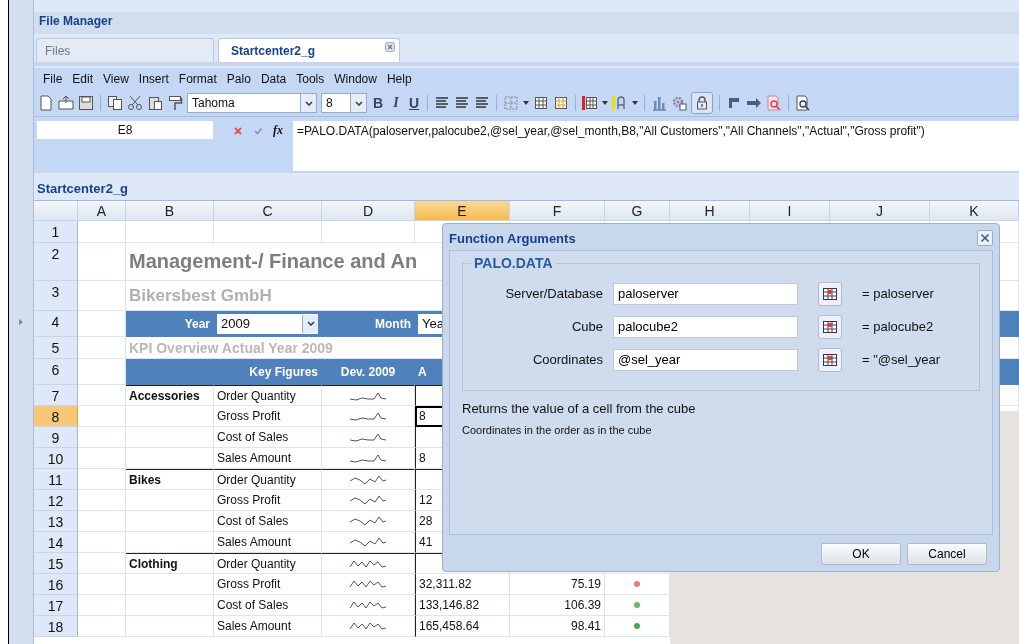 This screenshot has height=644, width=1019. Describe the element at coordinates (898, 326) in the screenshot. I see `argument-result: = palocube2` at that location.